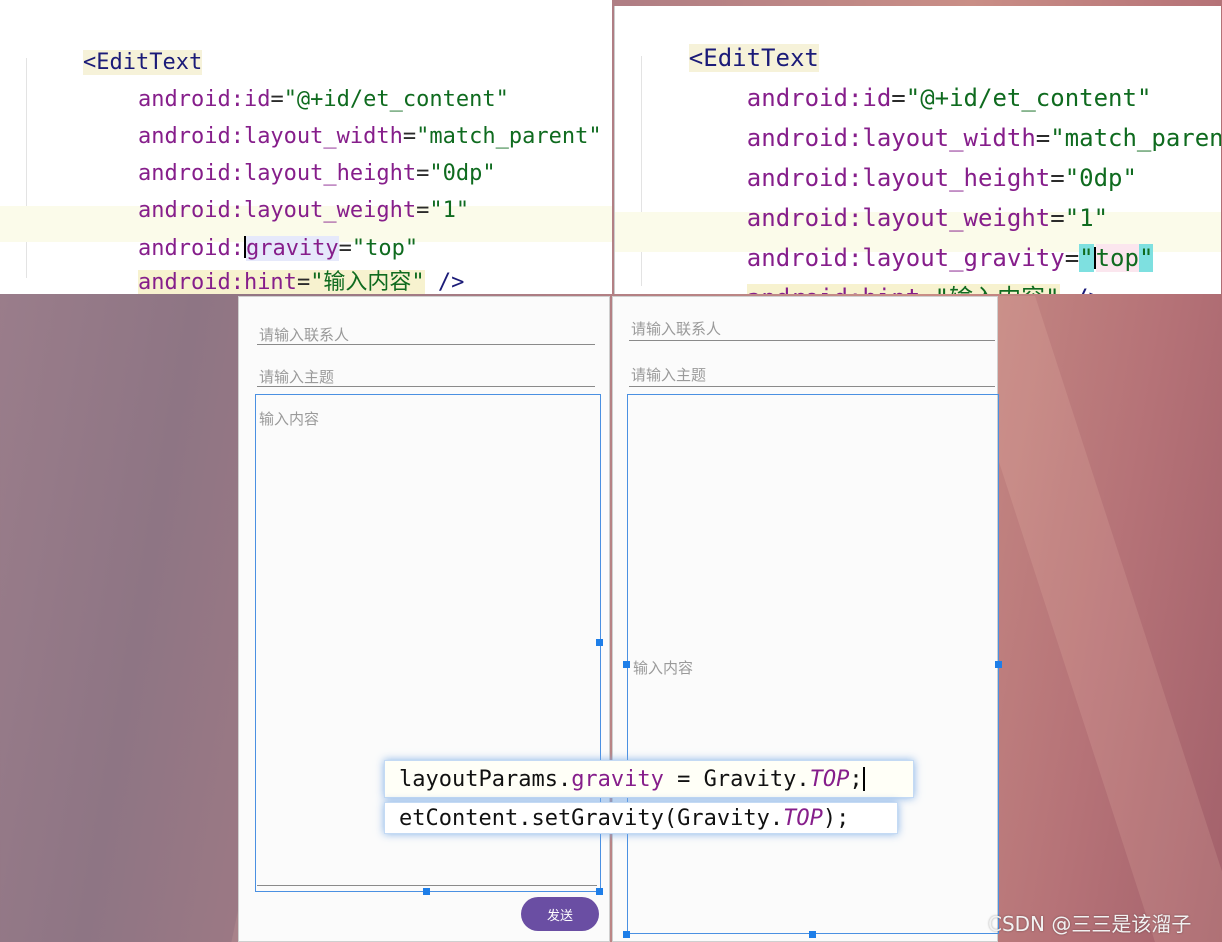 The image size is (1222, 942). What do you see at coordinates (1146, 258) in the screenshot?
I see `quote-close: "` at bounding box center [1146, 258].